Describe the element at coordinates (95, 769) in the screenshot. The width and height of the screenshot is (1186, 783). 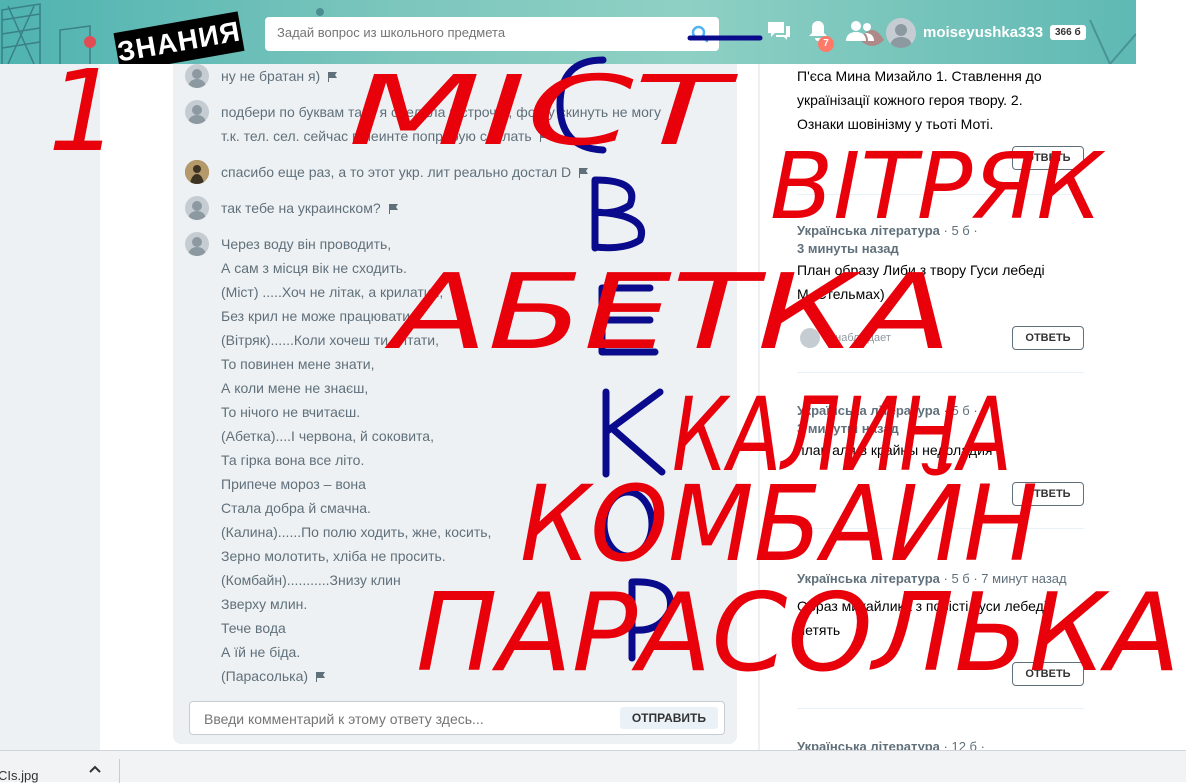
I see `chevron-up-icon` at that location.